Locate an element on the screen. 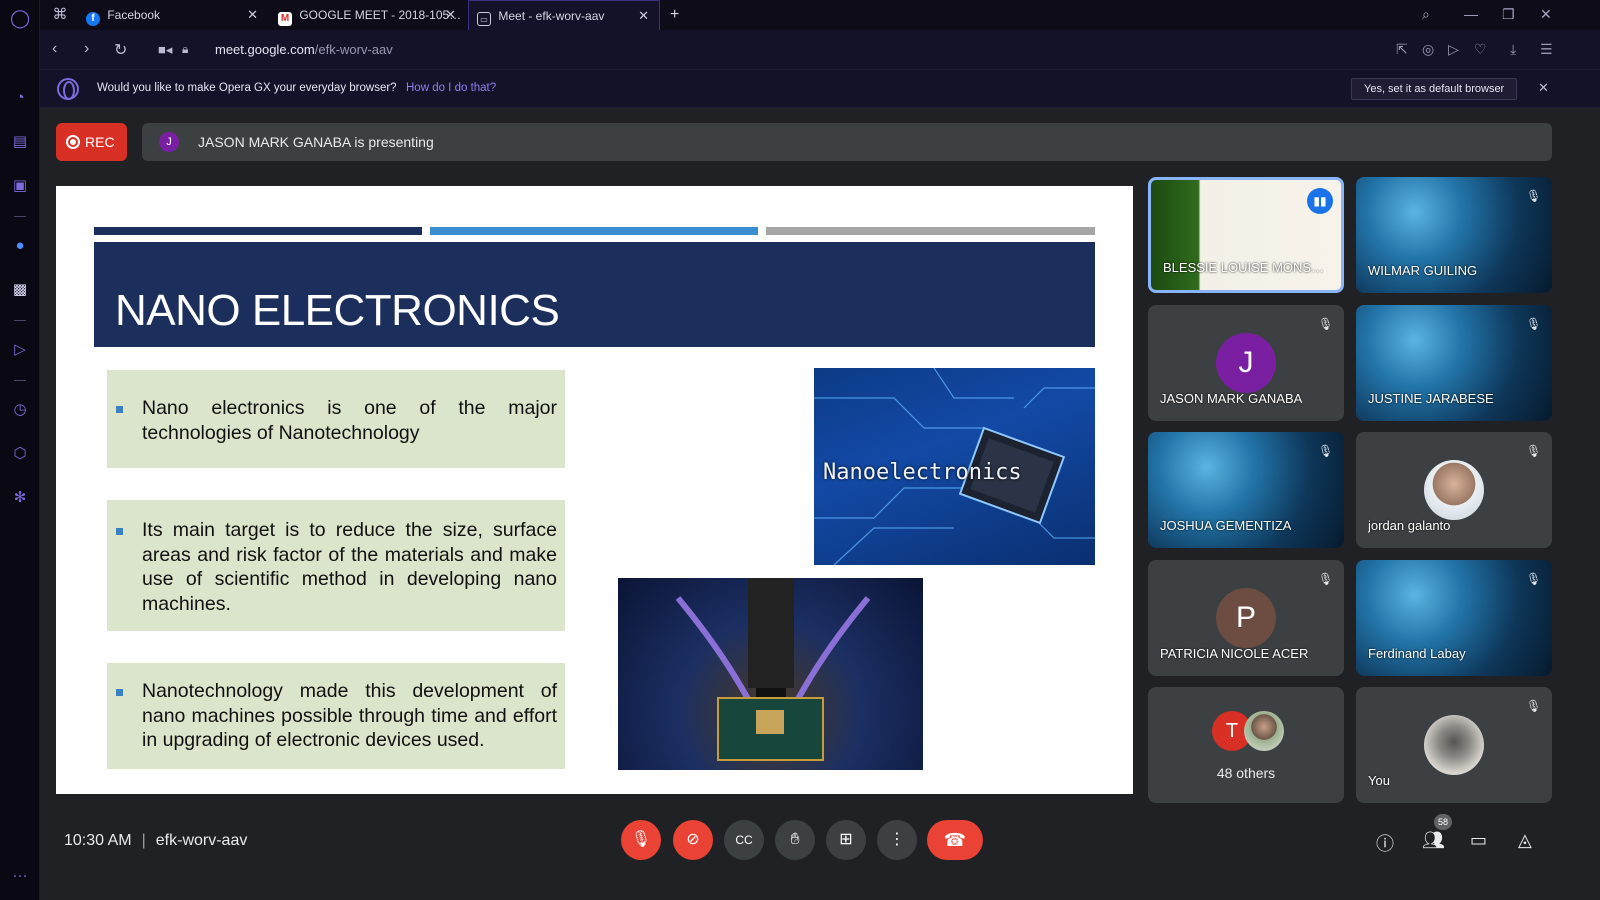  url-field: meet.google.com/efk-worv-aav is located at coordinates (304, 49).